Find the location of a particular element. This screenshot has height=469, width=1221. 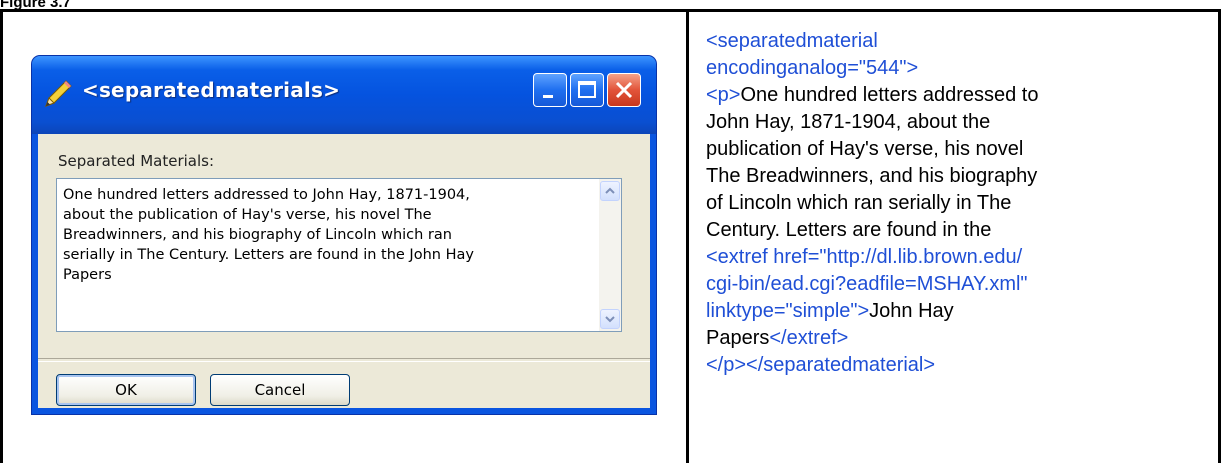

close-icon is located at coordinates (624, 90).